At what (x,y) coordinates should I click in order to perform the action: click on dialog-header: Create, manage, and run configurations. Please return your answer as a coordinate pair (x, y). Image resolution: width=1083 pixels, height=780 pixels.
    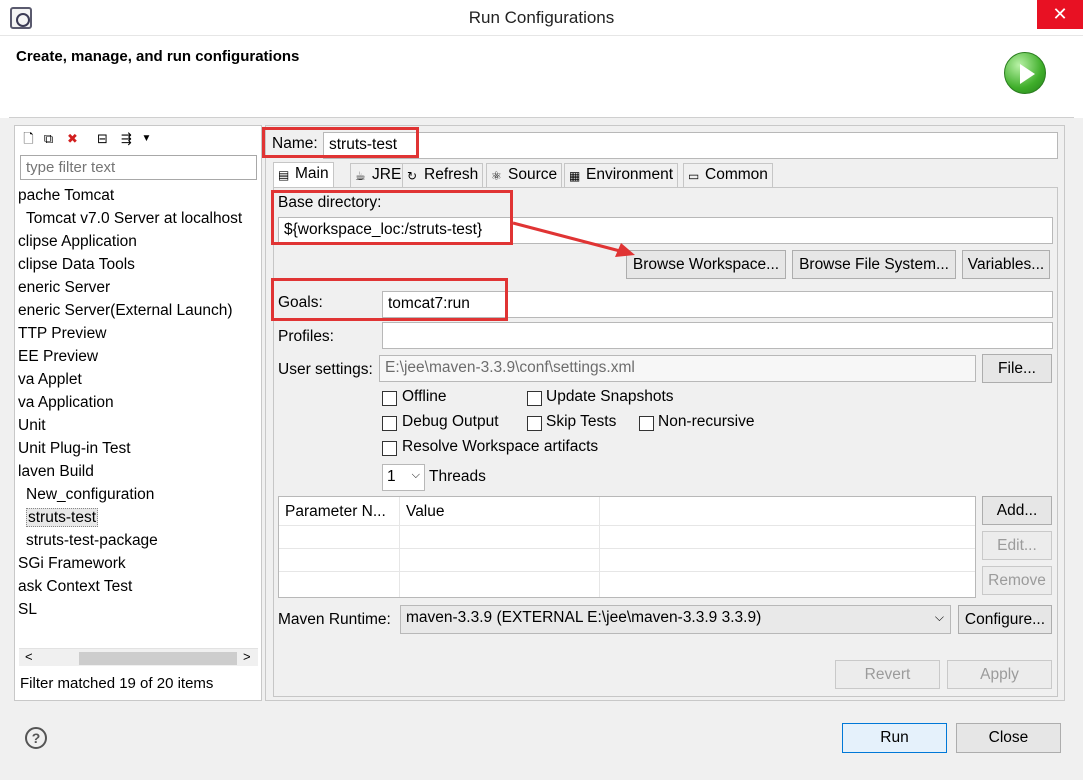
    Looking at the image, I should click on (541, 77).